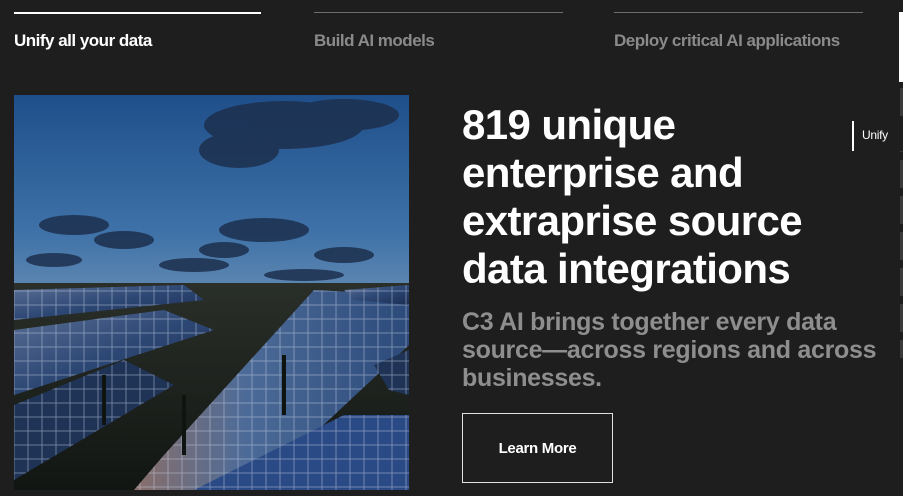 The width and height of the screenshot is (903, 496). Describe the element at coordinates (875, 135) in the screenshot. I see `side-nav-label: Unify` at that location.